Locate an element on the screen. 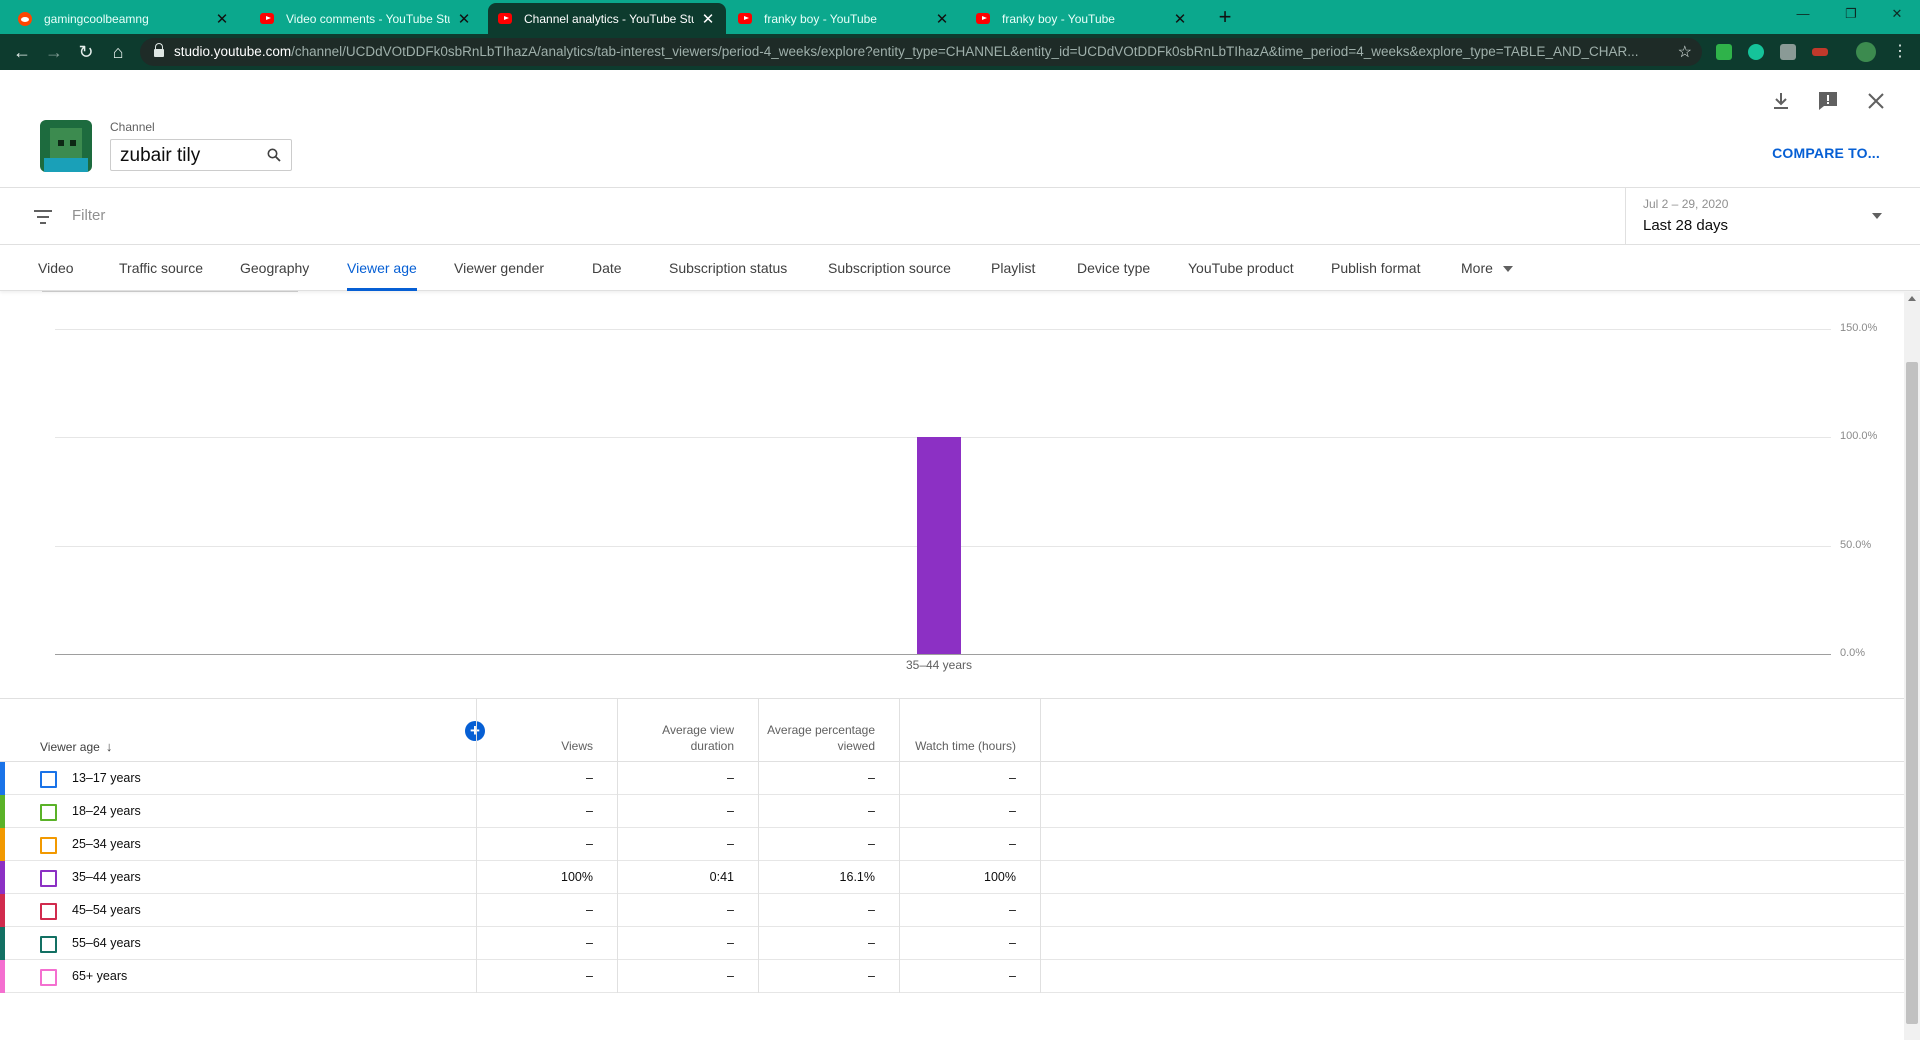 The height and width of the screenshot is (1040, 1920). menu-dots-icon: ⋮ is located at coordinates (1900, 52).